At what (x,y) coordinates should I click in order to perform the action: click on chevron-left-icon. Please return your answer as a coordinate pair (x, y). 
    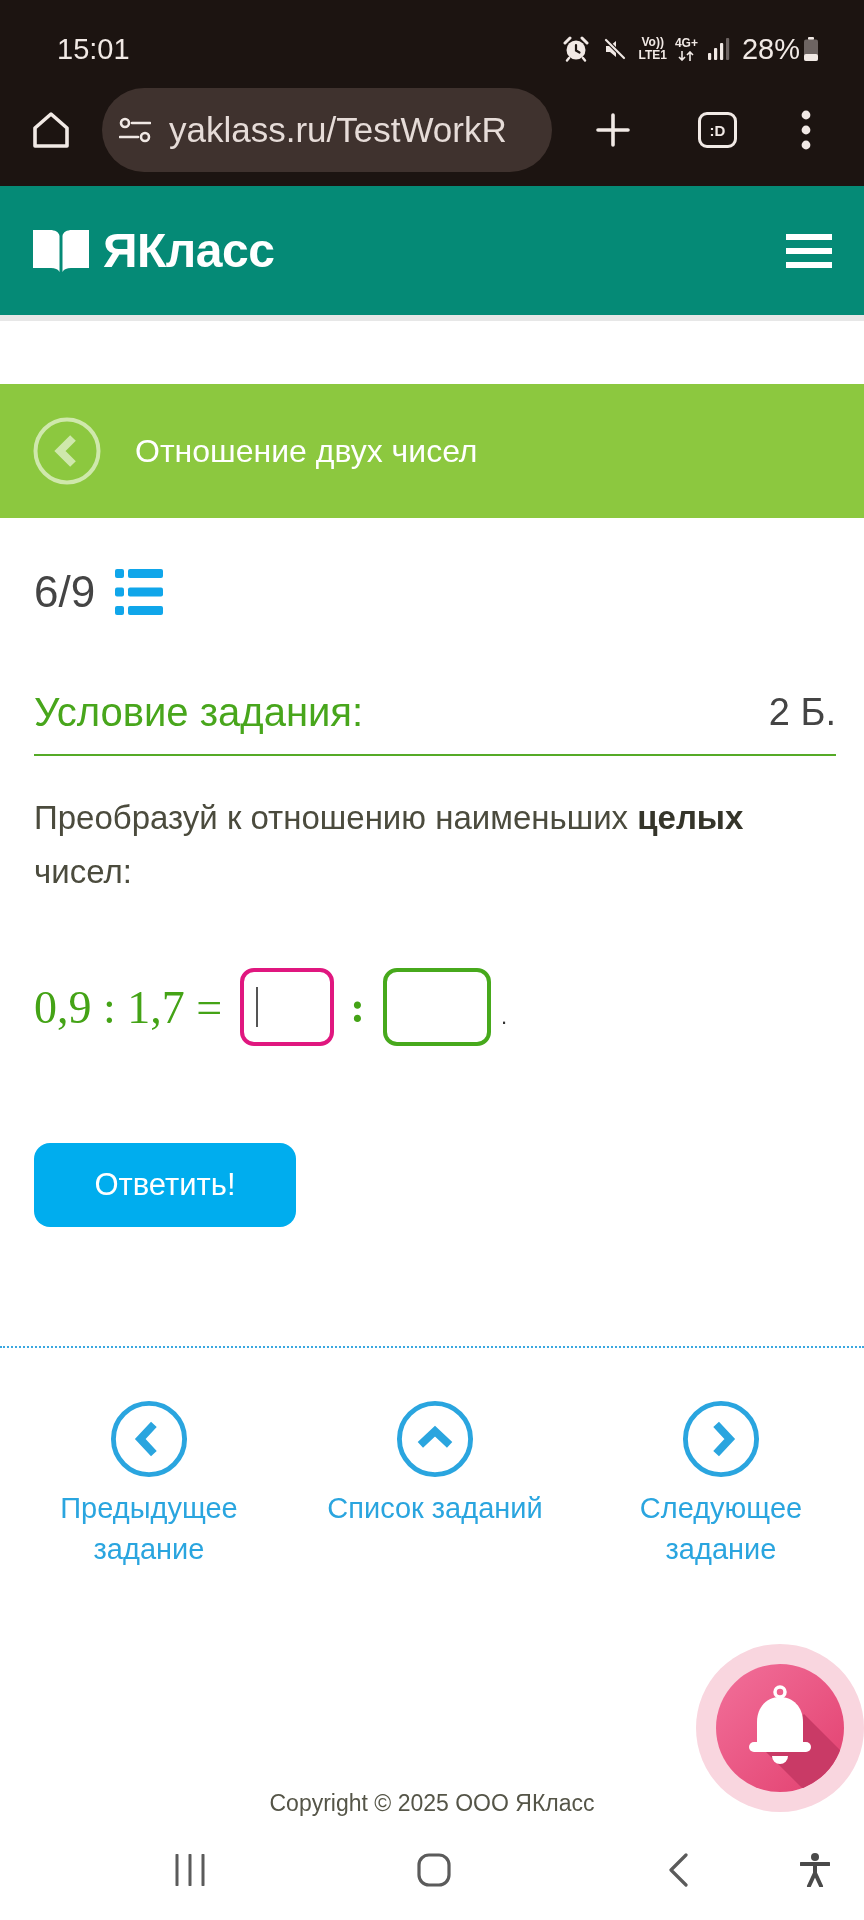
    Looking at the image, I should click on (149, 1439).